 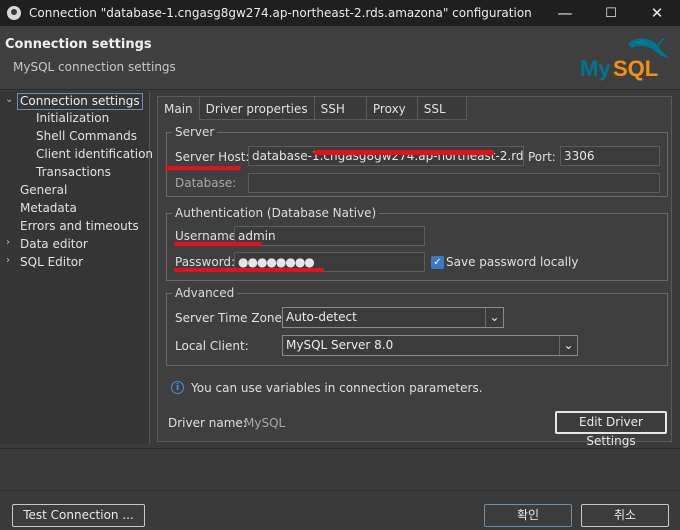 What do you see at coordinates (565, 13) in the screenshot?
I see `minimize-button: —` at bounding box center [565, 13].